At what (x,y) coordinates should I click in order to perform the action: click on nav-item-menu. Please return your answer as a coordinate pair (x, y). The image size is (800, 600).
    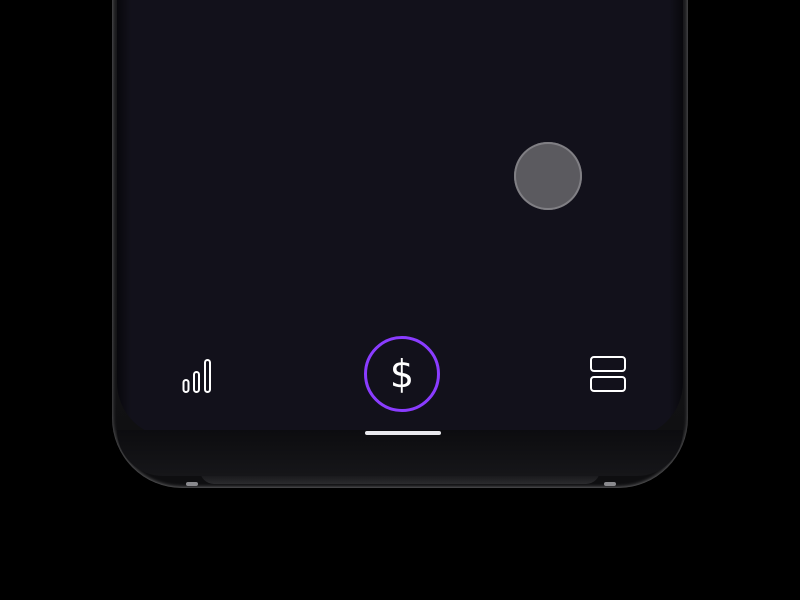
    Looking at the image, I should click on (608, 374).